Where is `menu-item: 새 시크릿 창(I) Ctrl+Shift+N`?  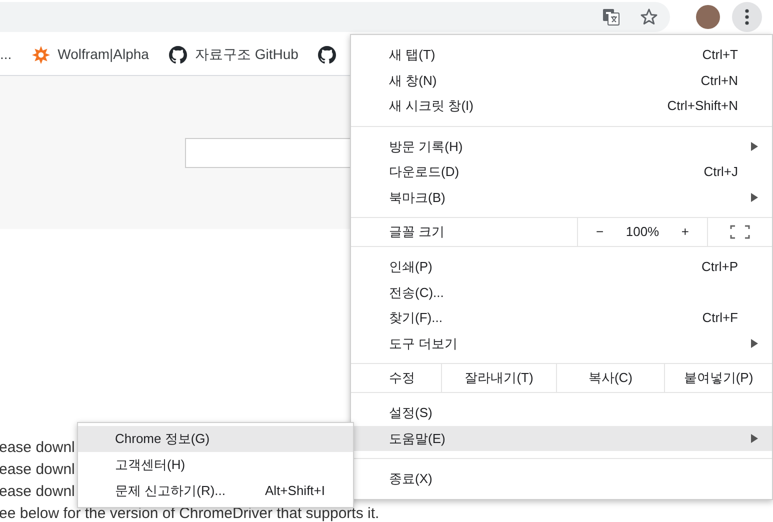
menu-item: 새 시크릿 창(I) Ctrl+Shift+N is located at coordinates (561, 105).